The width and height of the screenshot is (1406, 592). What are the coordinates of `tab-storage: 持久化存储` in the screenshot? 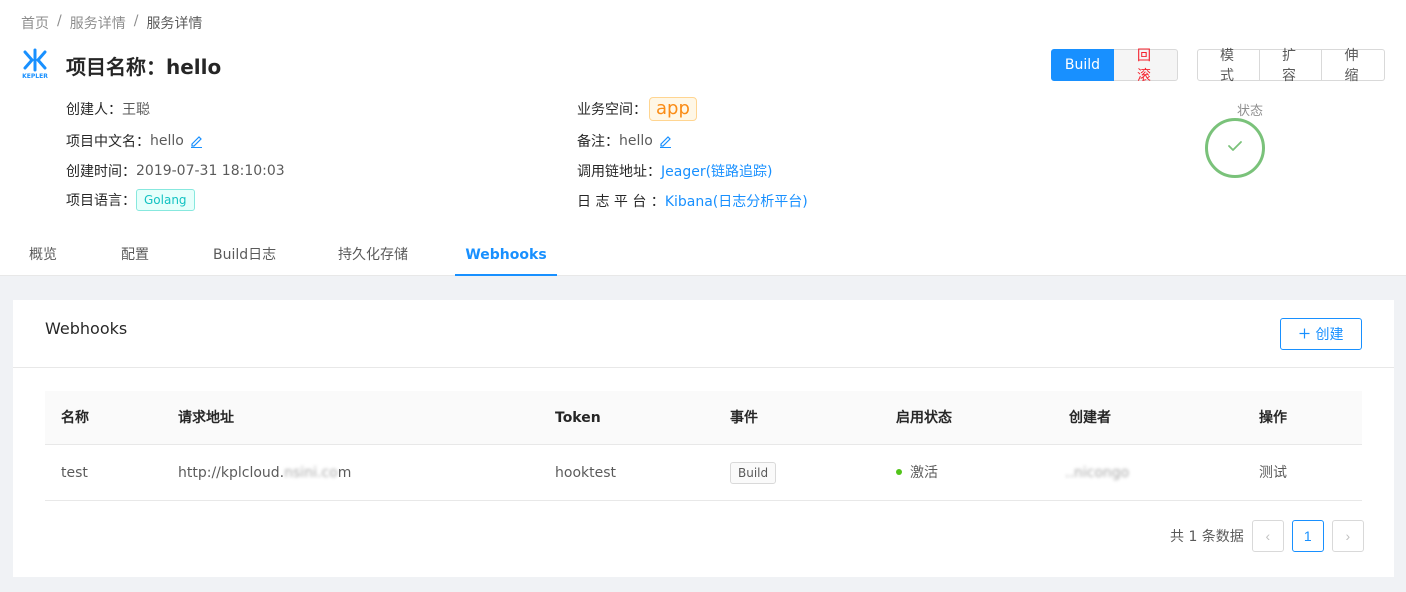 It's located at (373, 256).